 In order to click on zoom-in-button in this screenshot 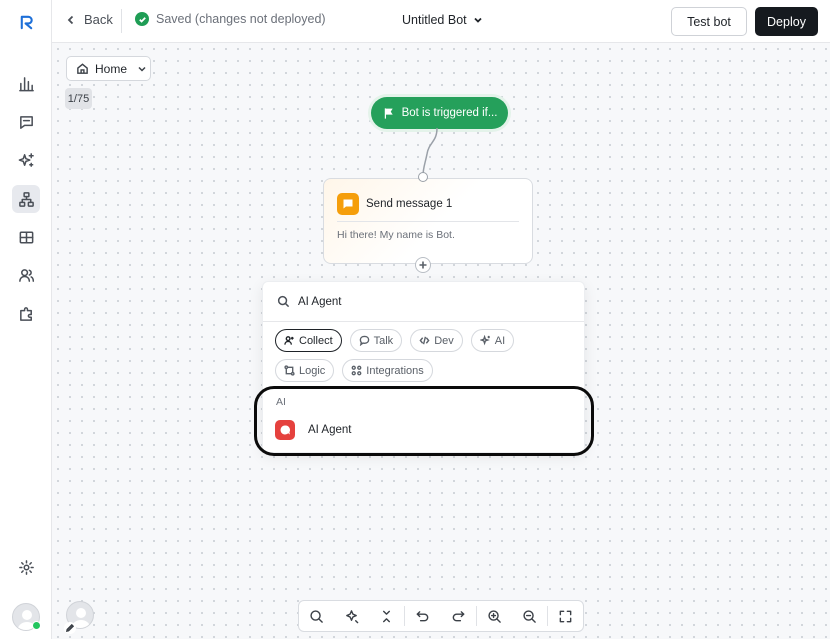, I will do `click(494, 616)`.